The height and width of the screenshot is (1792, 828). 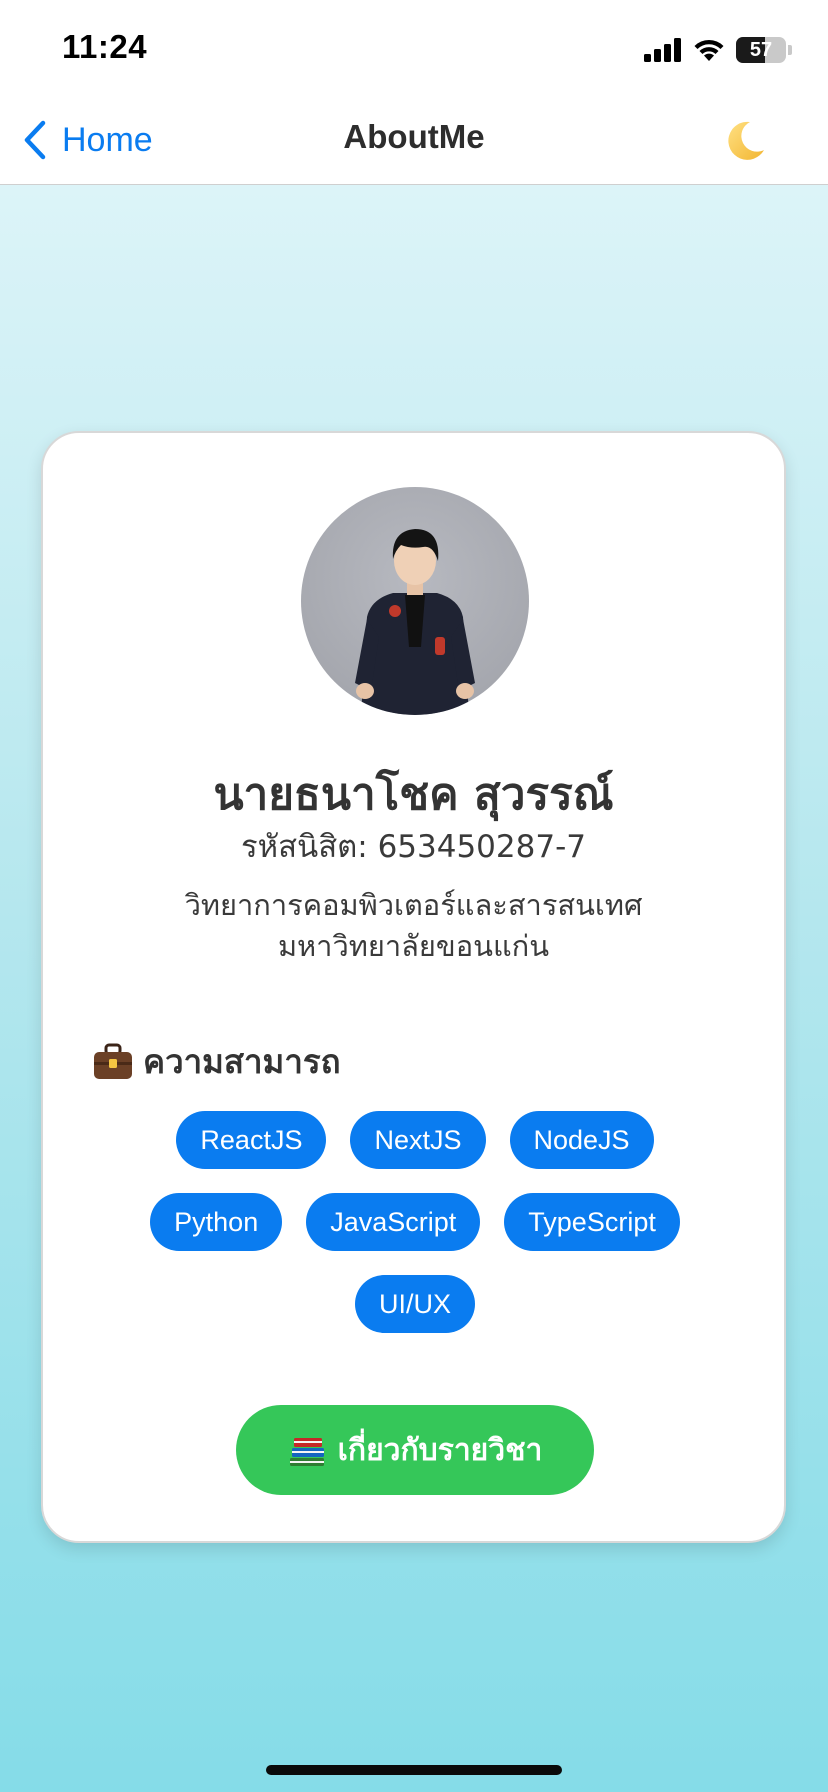 I want to click on department: วิทยาการคอมพิวเตอร์และสารสนเทศ, so click(x=413, y=905).